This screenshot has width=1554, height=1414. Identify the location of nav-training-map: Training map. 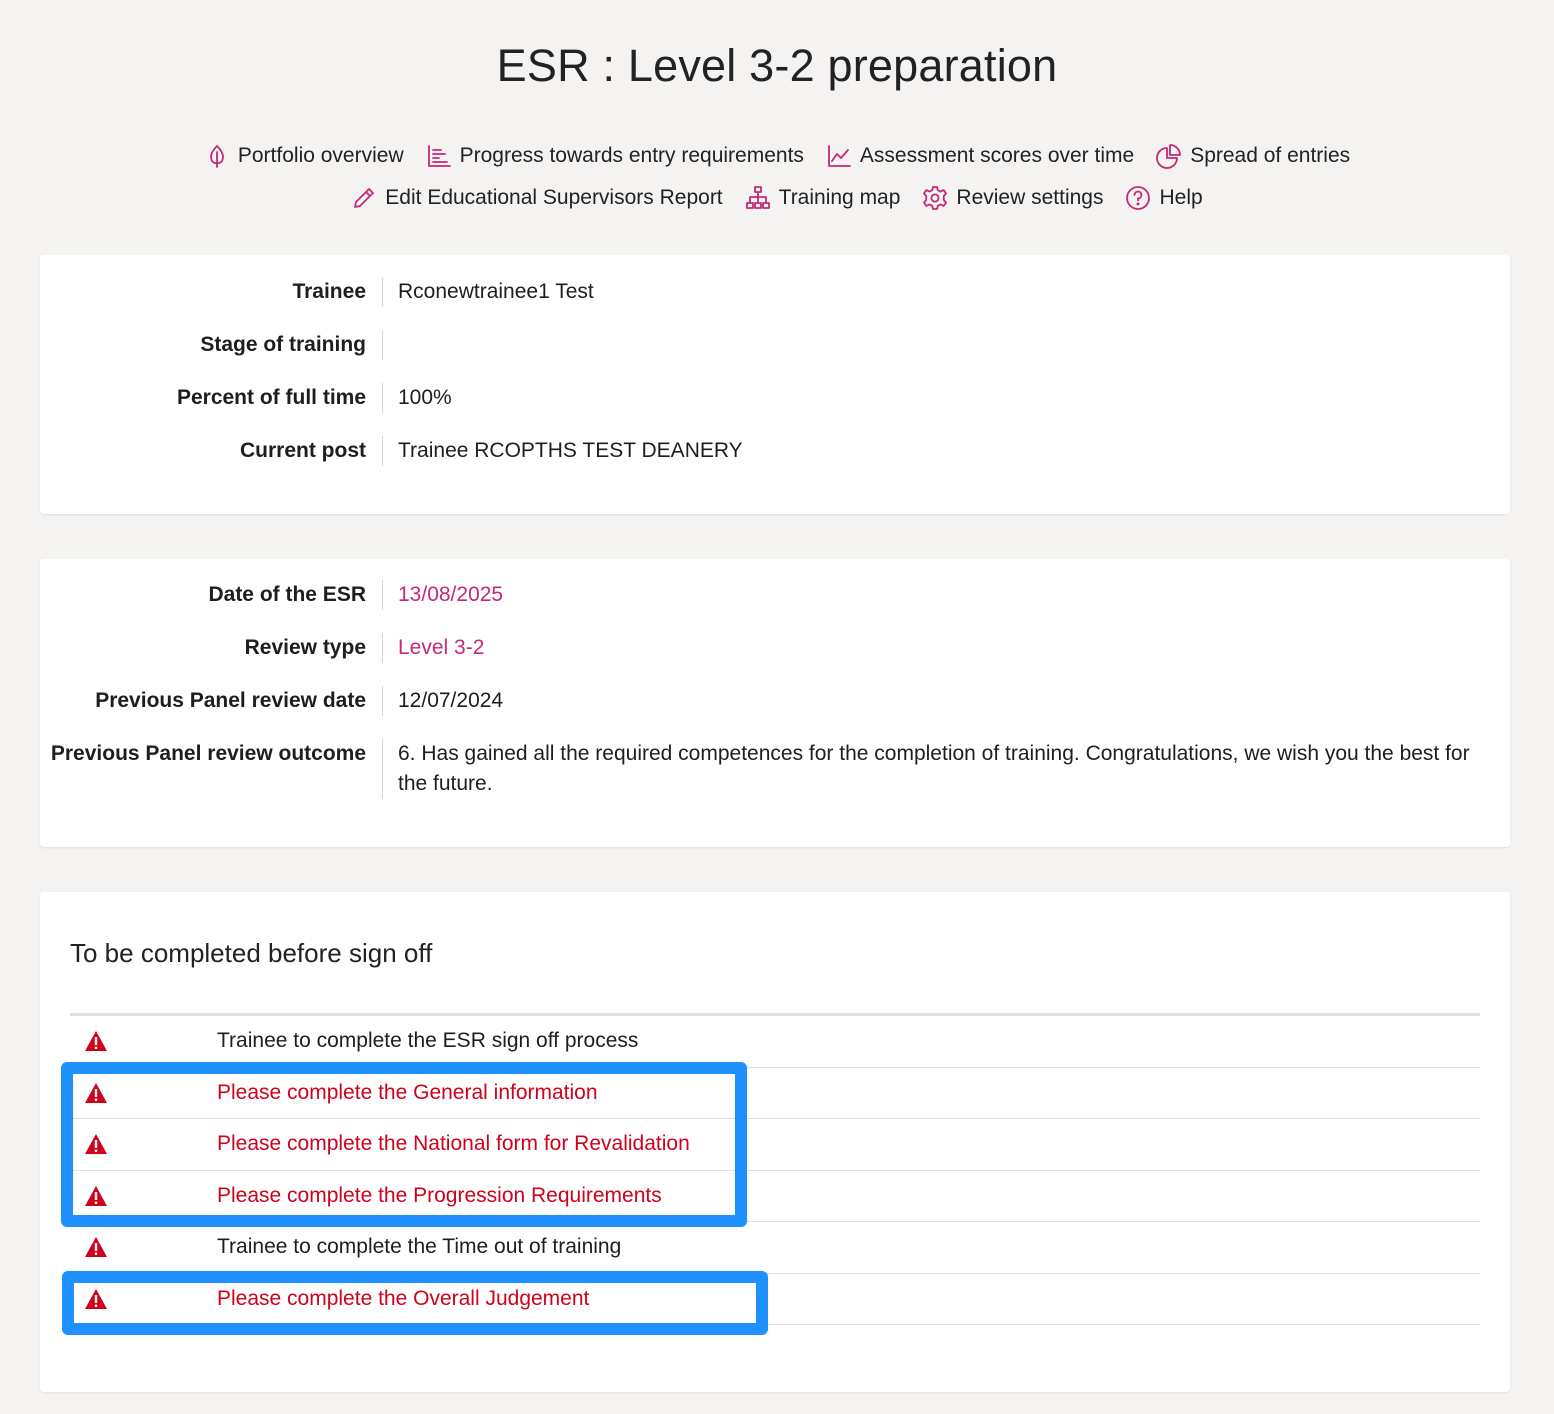
(823, 198).